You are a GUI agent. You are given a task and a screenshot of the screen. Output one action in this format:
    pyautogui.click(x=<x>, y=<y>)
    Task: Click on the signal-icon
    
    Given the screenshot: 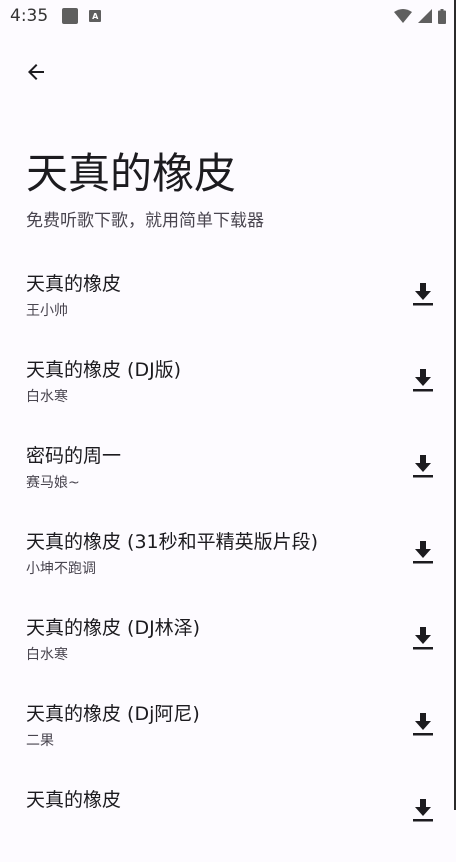 What is the action you would take?
    pyautogui.click(x=425, y=16)
    